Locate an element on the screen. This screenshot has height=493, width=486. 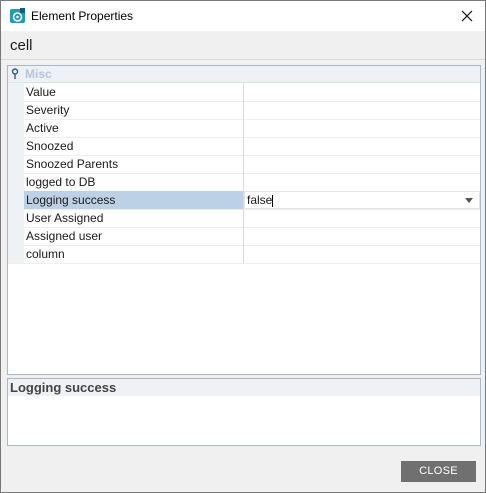
close-button: CLOSE is located at coordinates (438, 471).